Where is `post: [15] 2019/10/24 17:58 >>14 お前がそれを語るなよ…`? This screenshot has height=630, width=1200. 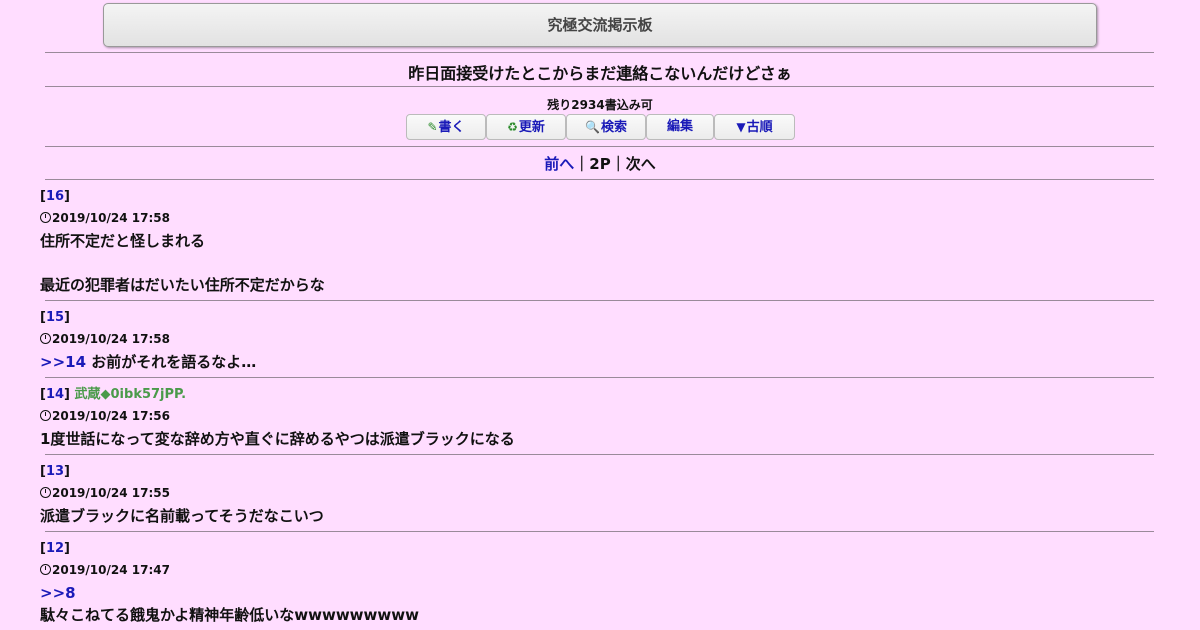 post: [15] 2019/10/24 17:58 >>14 お前がそれを語るなよ… is located at coordinates (597, 341).